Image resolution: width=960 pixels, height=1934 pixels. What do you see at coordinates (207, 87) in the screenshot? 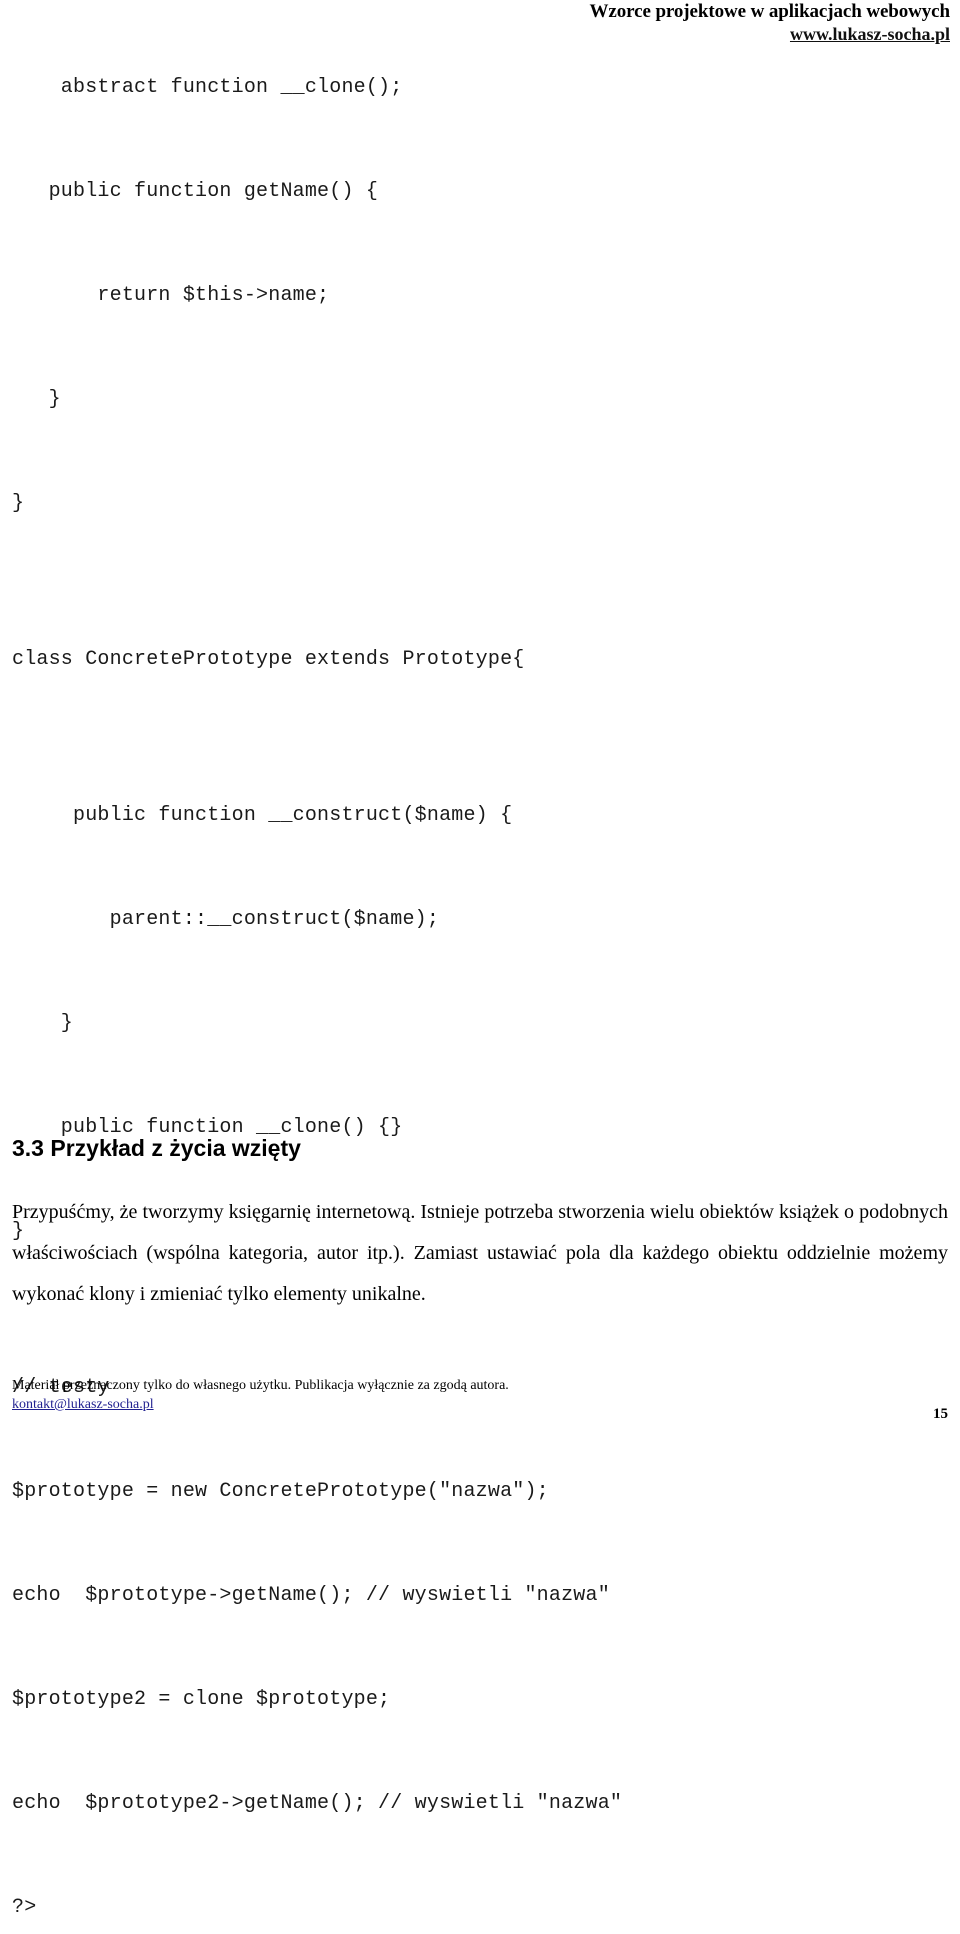
I see `code-line: abstract function __clone();` at bounding box center [207, 87].